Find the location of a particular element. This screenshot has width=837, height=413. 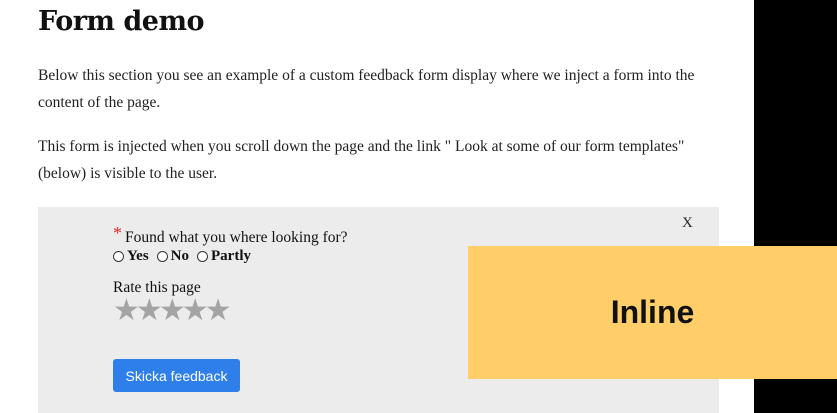

star-rating: ★ ★ ★ ★ ★ is located at coordinates (172, 311).